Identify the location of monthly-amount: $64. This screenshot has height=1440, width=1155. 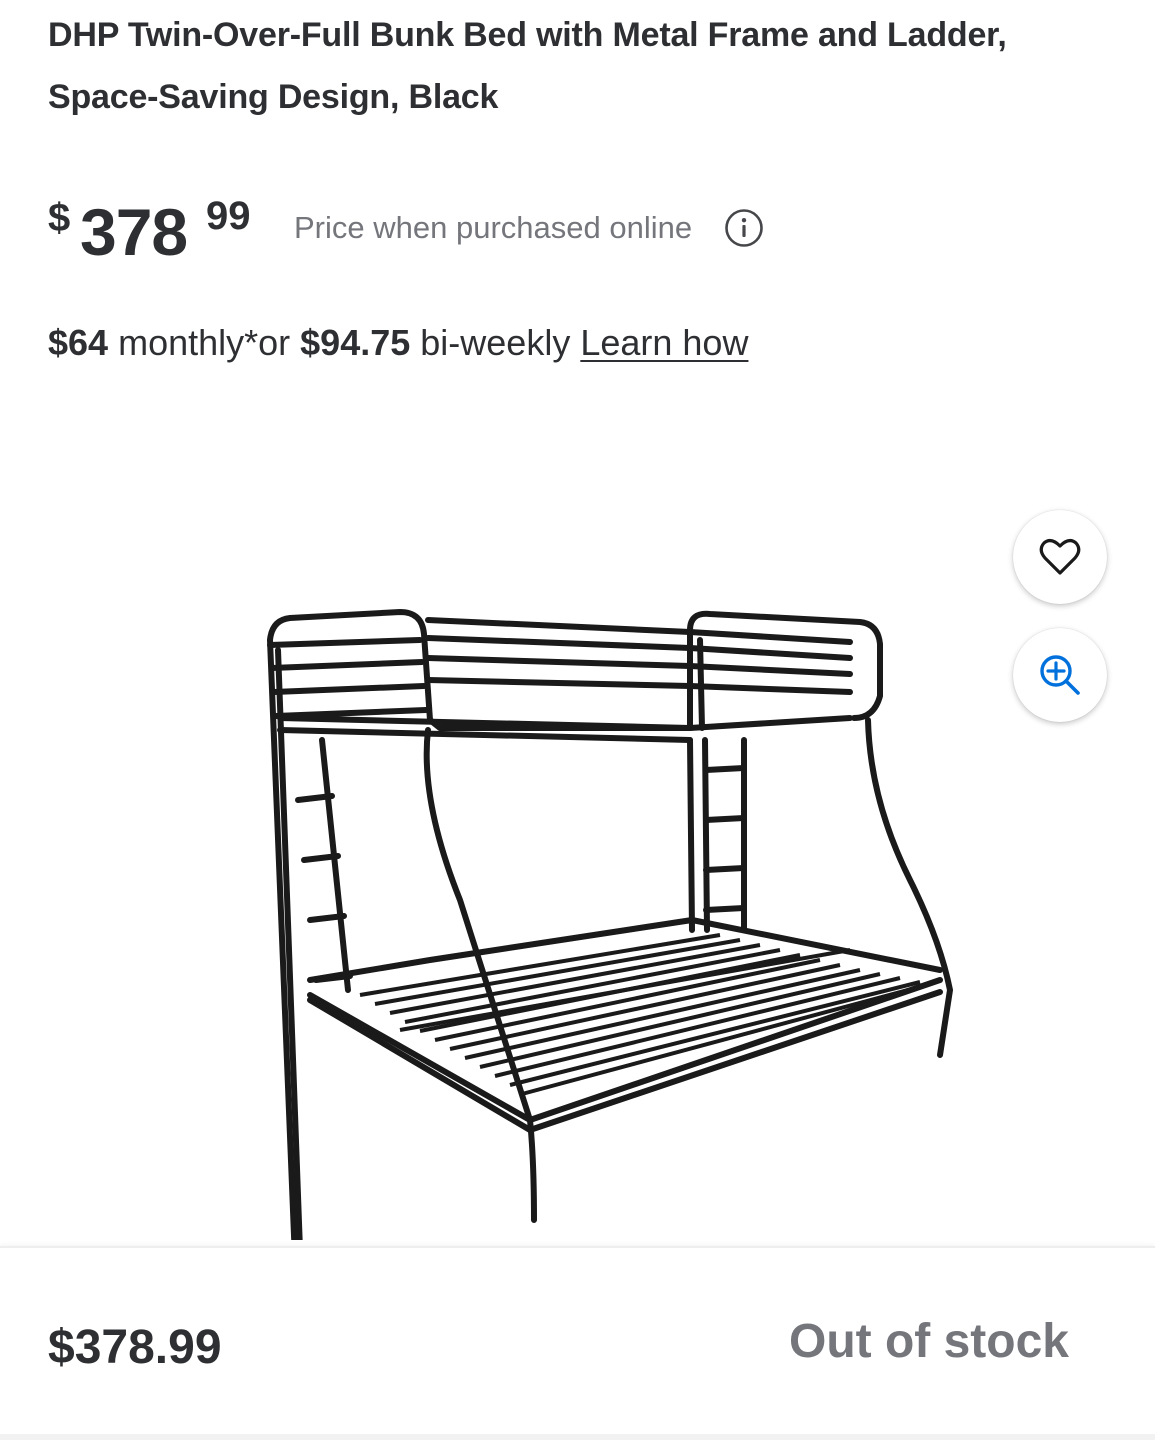
(78, 342).